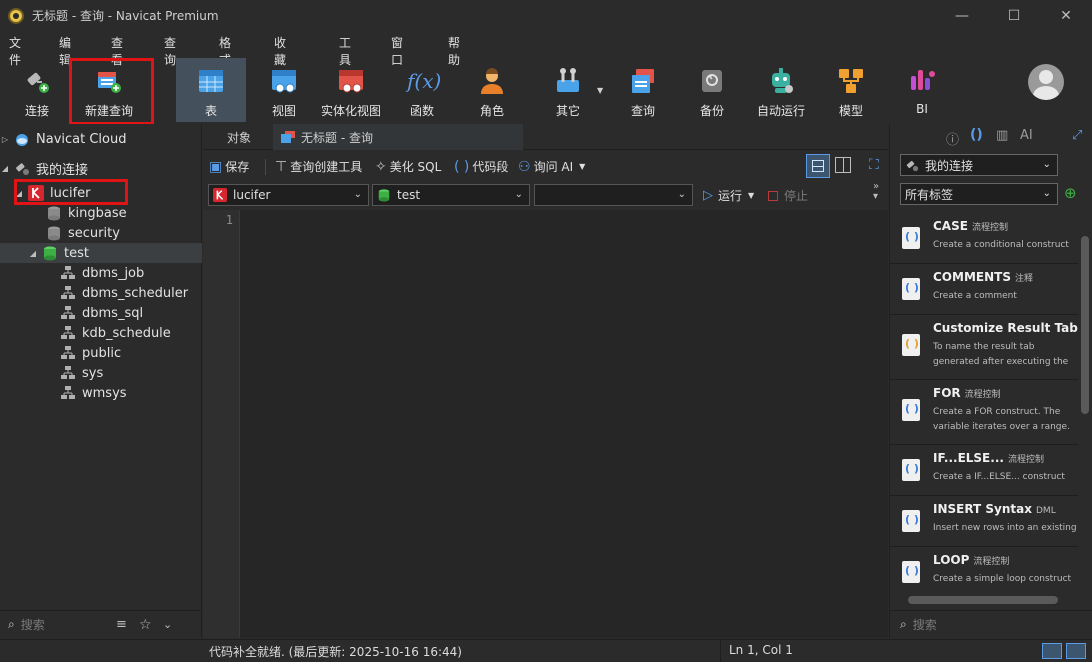 The height and width of the screenshot is (662, 1092). What do you see at coordinates (101, 273) in the screenshot?
I see `tree-schema-dbms-job: dbms_job` at bounding box center [101, 273].